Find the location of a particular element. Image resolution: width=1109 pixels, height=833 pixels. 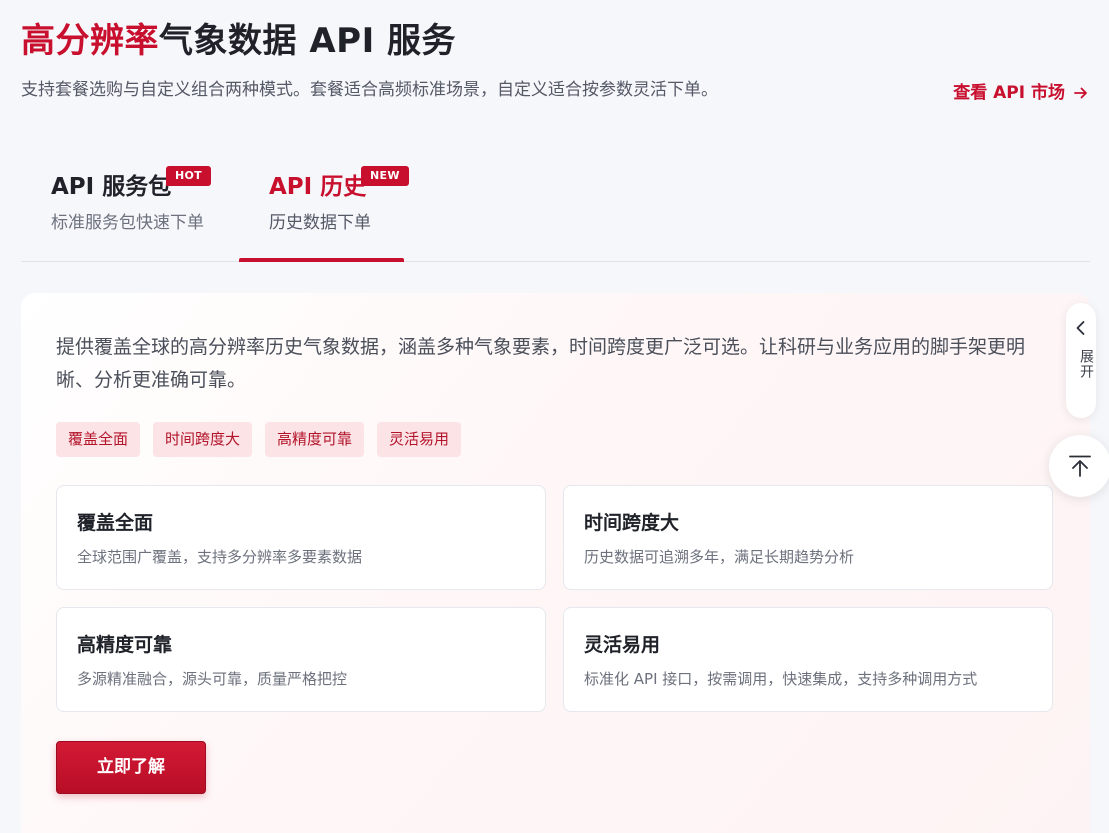

active-tab-indicator is located at coordinates (321, 260).